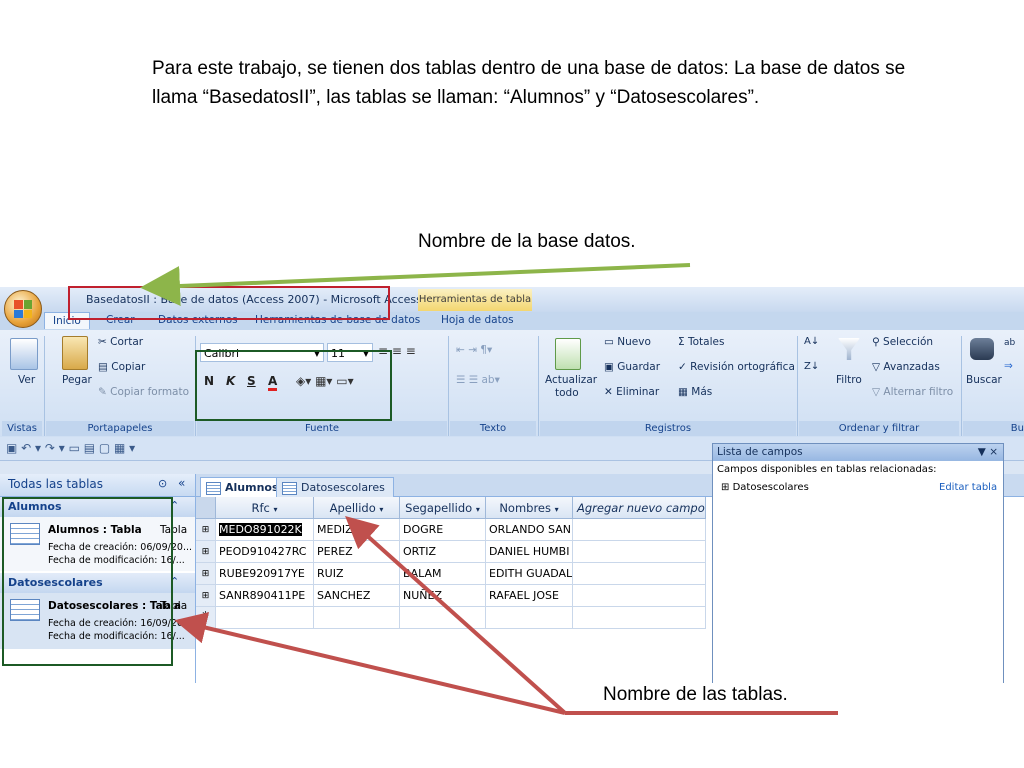 The image size is (1024, 768). I want to click on toggle-filter-button: ▽ Alternar filtro, so click(912, 392).